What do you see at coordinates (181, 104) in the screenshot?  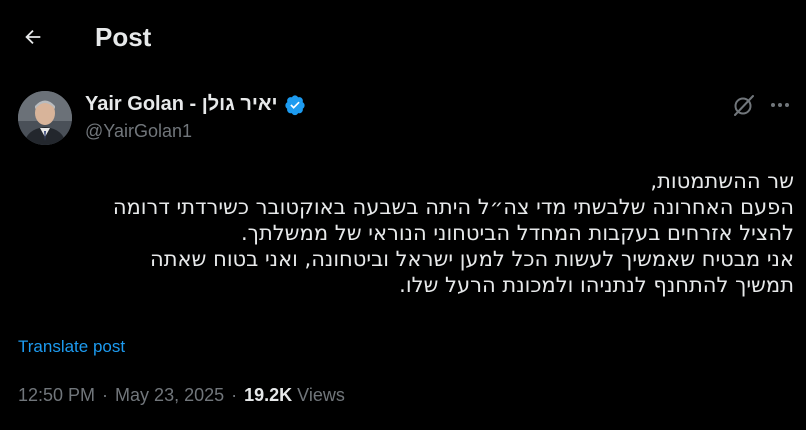 I see `author-display-name: Yair Golan - יאיר גולן` at bounding box center [181, 104].